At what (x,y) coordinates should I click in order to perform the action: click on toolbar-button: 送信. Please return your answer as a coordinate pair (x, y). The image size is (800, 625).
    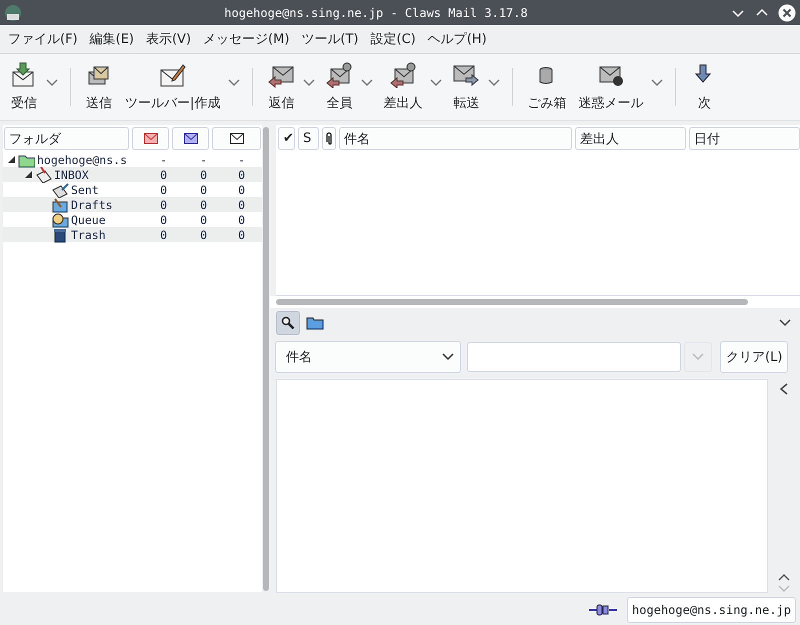
    Looking at the image, I should click on (99, 87).